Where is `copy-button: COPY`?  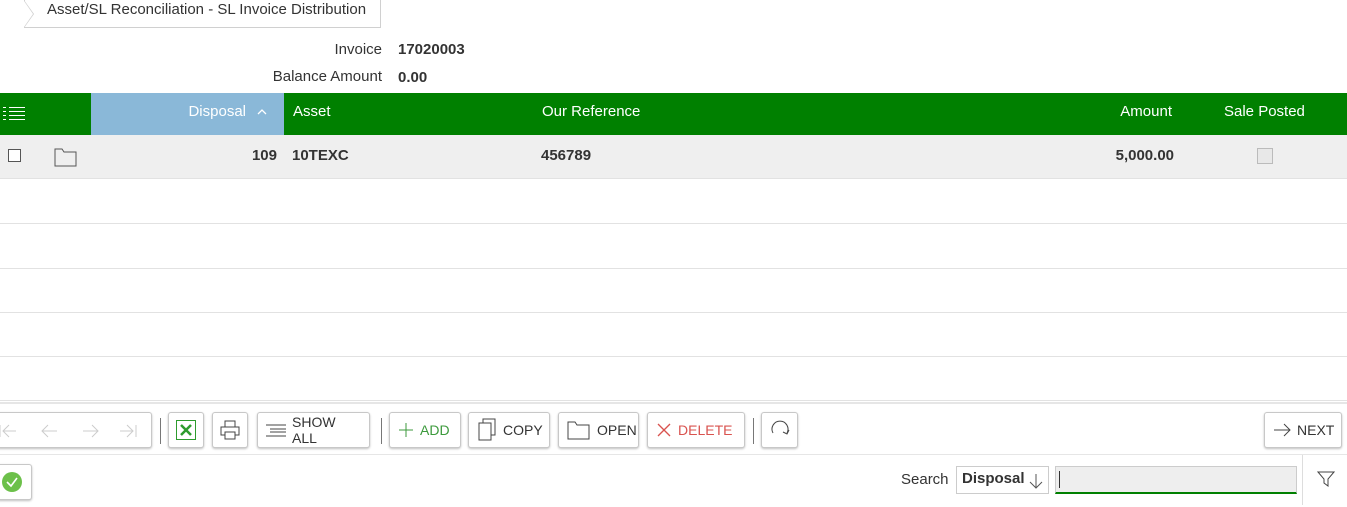
copy-button: COPY is located at coordinates (509, 430).